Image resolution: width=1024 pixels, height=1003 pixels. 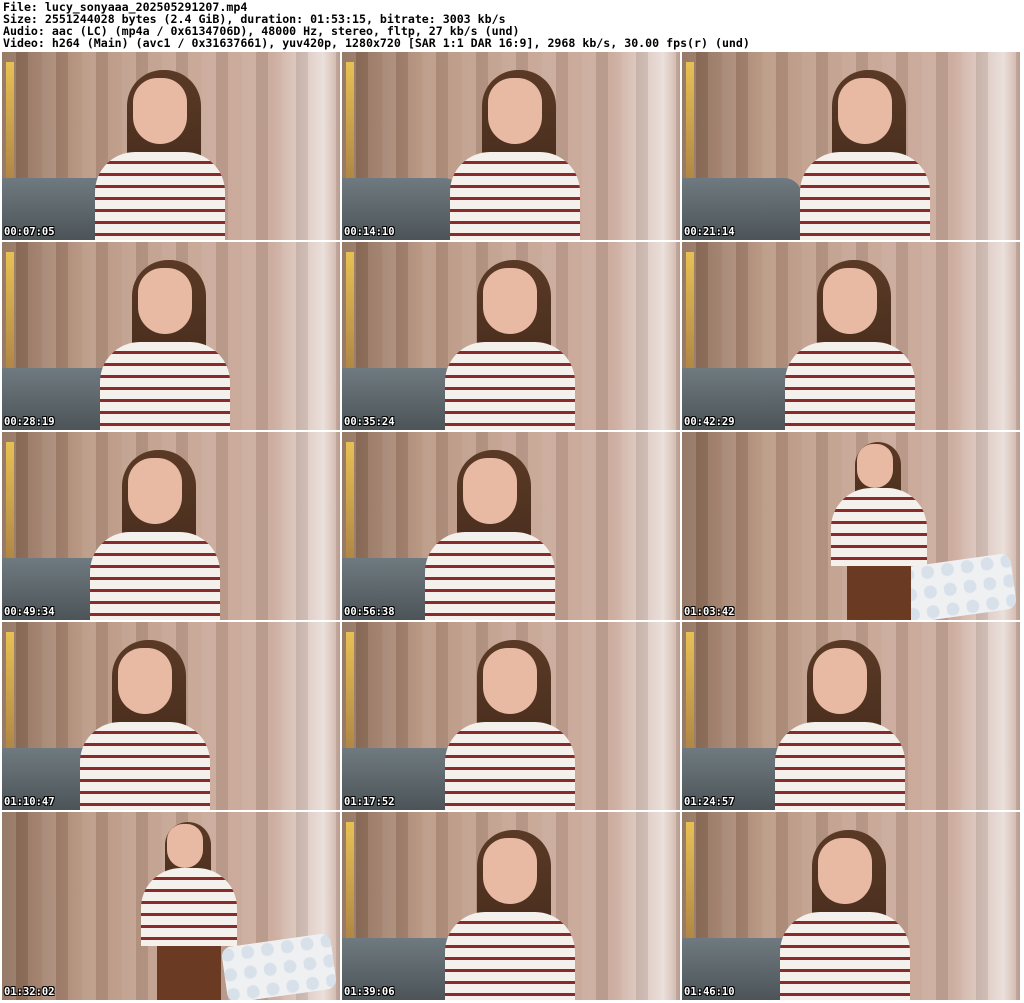 I want to click on thumbnail-timestamp: 01:46:10, so click(x=709, y=992).